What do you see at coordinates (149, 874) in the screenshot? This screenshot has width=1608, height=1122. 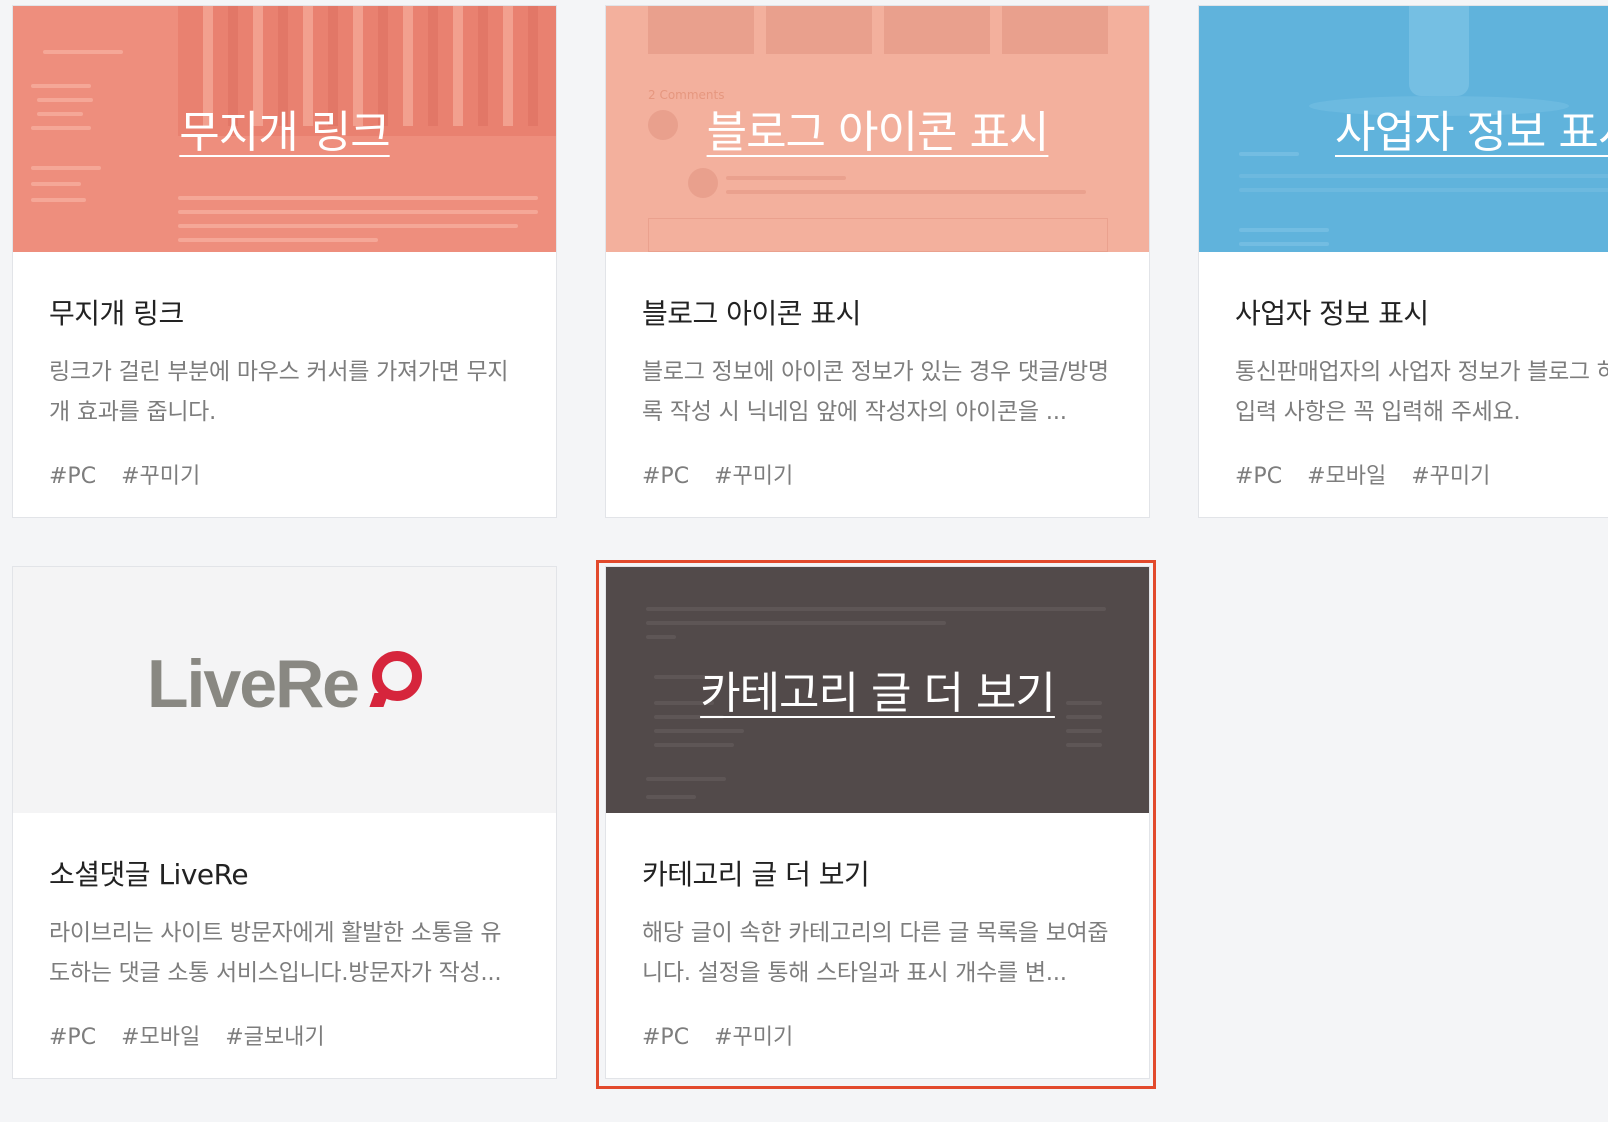 I see `plugin-title: 소셜댓글 LiveRe` at bounding box center [149, 874].